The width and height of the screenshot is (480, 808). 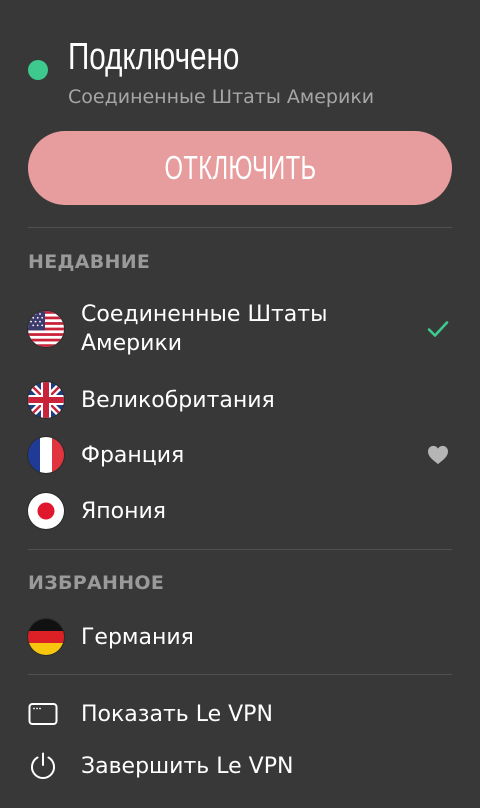 What do you see at coordinates (38, 70) in the screenshot?
I see `status-indicator-dot` at bounding box center [38, 70].